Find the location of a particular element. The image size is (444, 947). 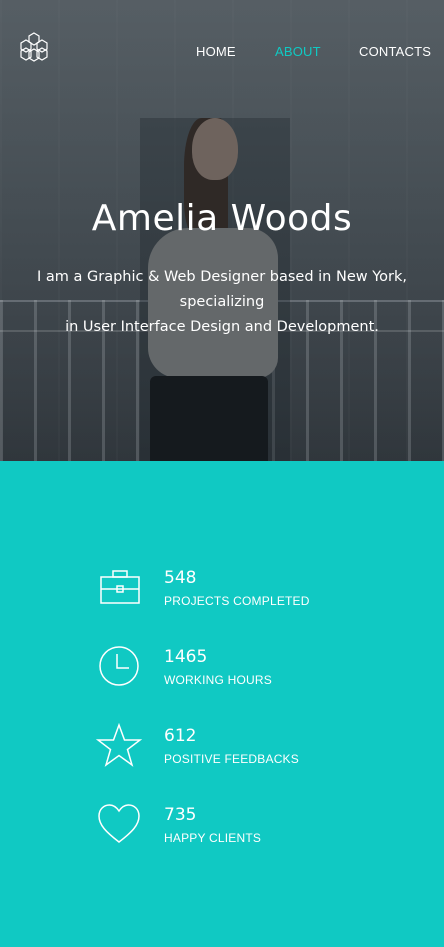

main-nav: HOME ABOUT CONTACTS is located at coordinates (222, 52).